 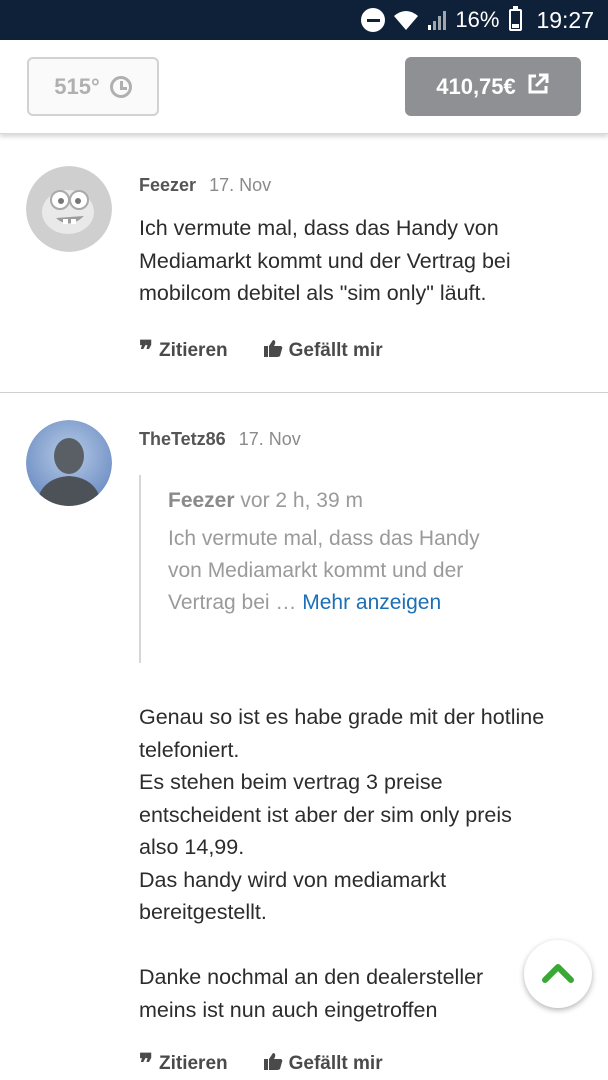 I want to click on quote-time: vor 2 h, 39 m, so click(x=301, y=500).